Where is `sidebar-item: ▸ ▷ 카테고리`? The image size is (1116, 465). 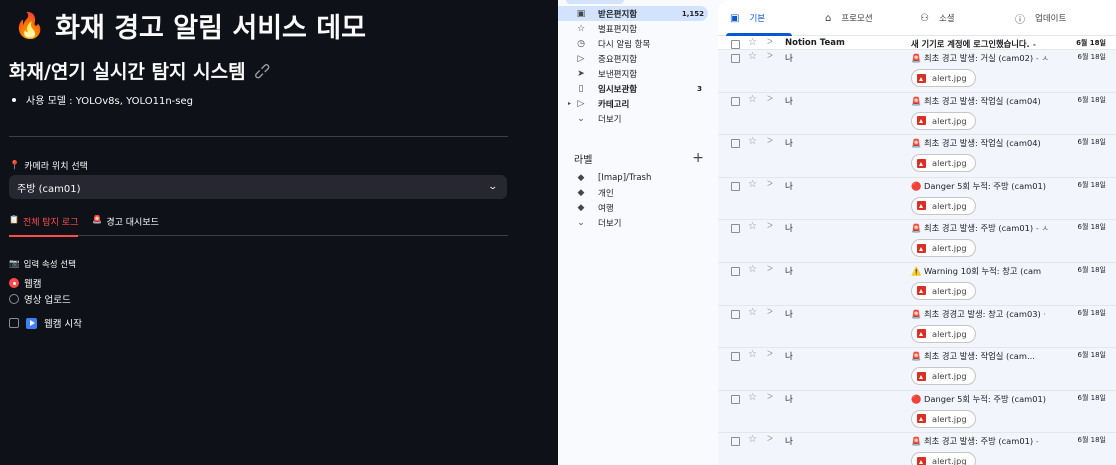
sidebar-item: ▸ ▷ 카테고리 is located at coordinates (638, 103).